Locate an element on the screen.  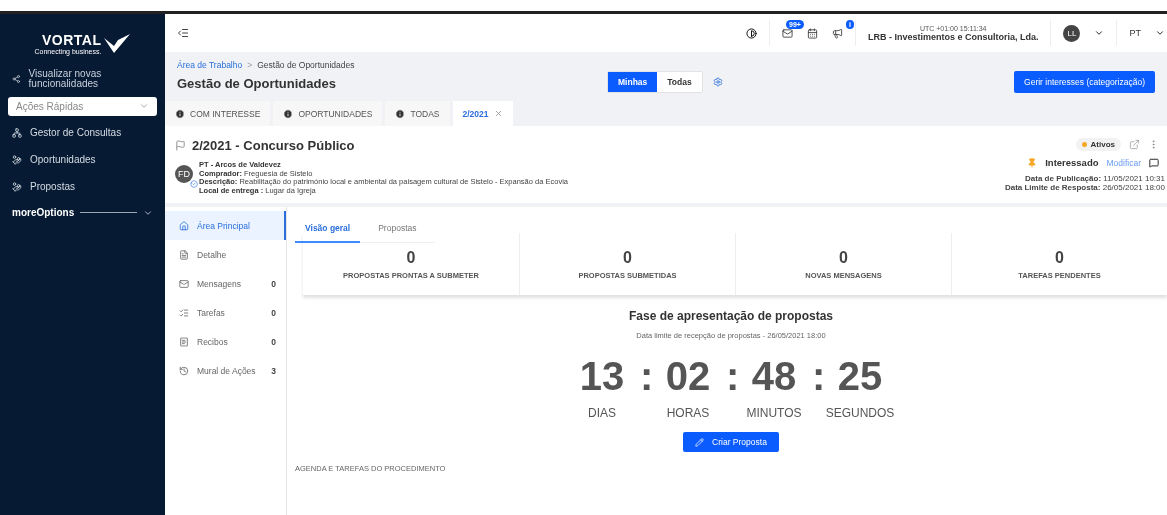
tab: COM INTERESSE is located at coordinates (218, 113).